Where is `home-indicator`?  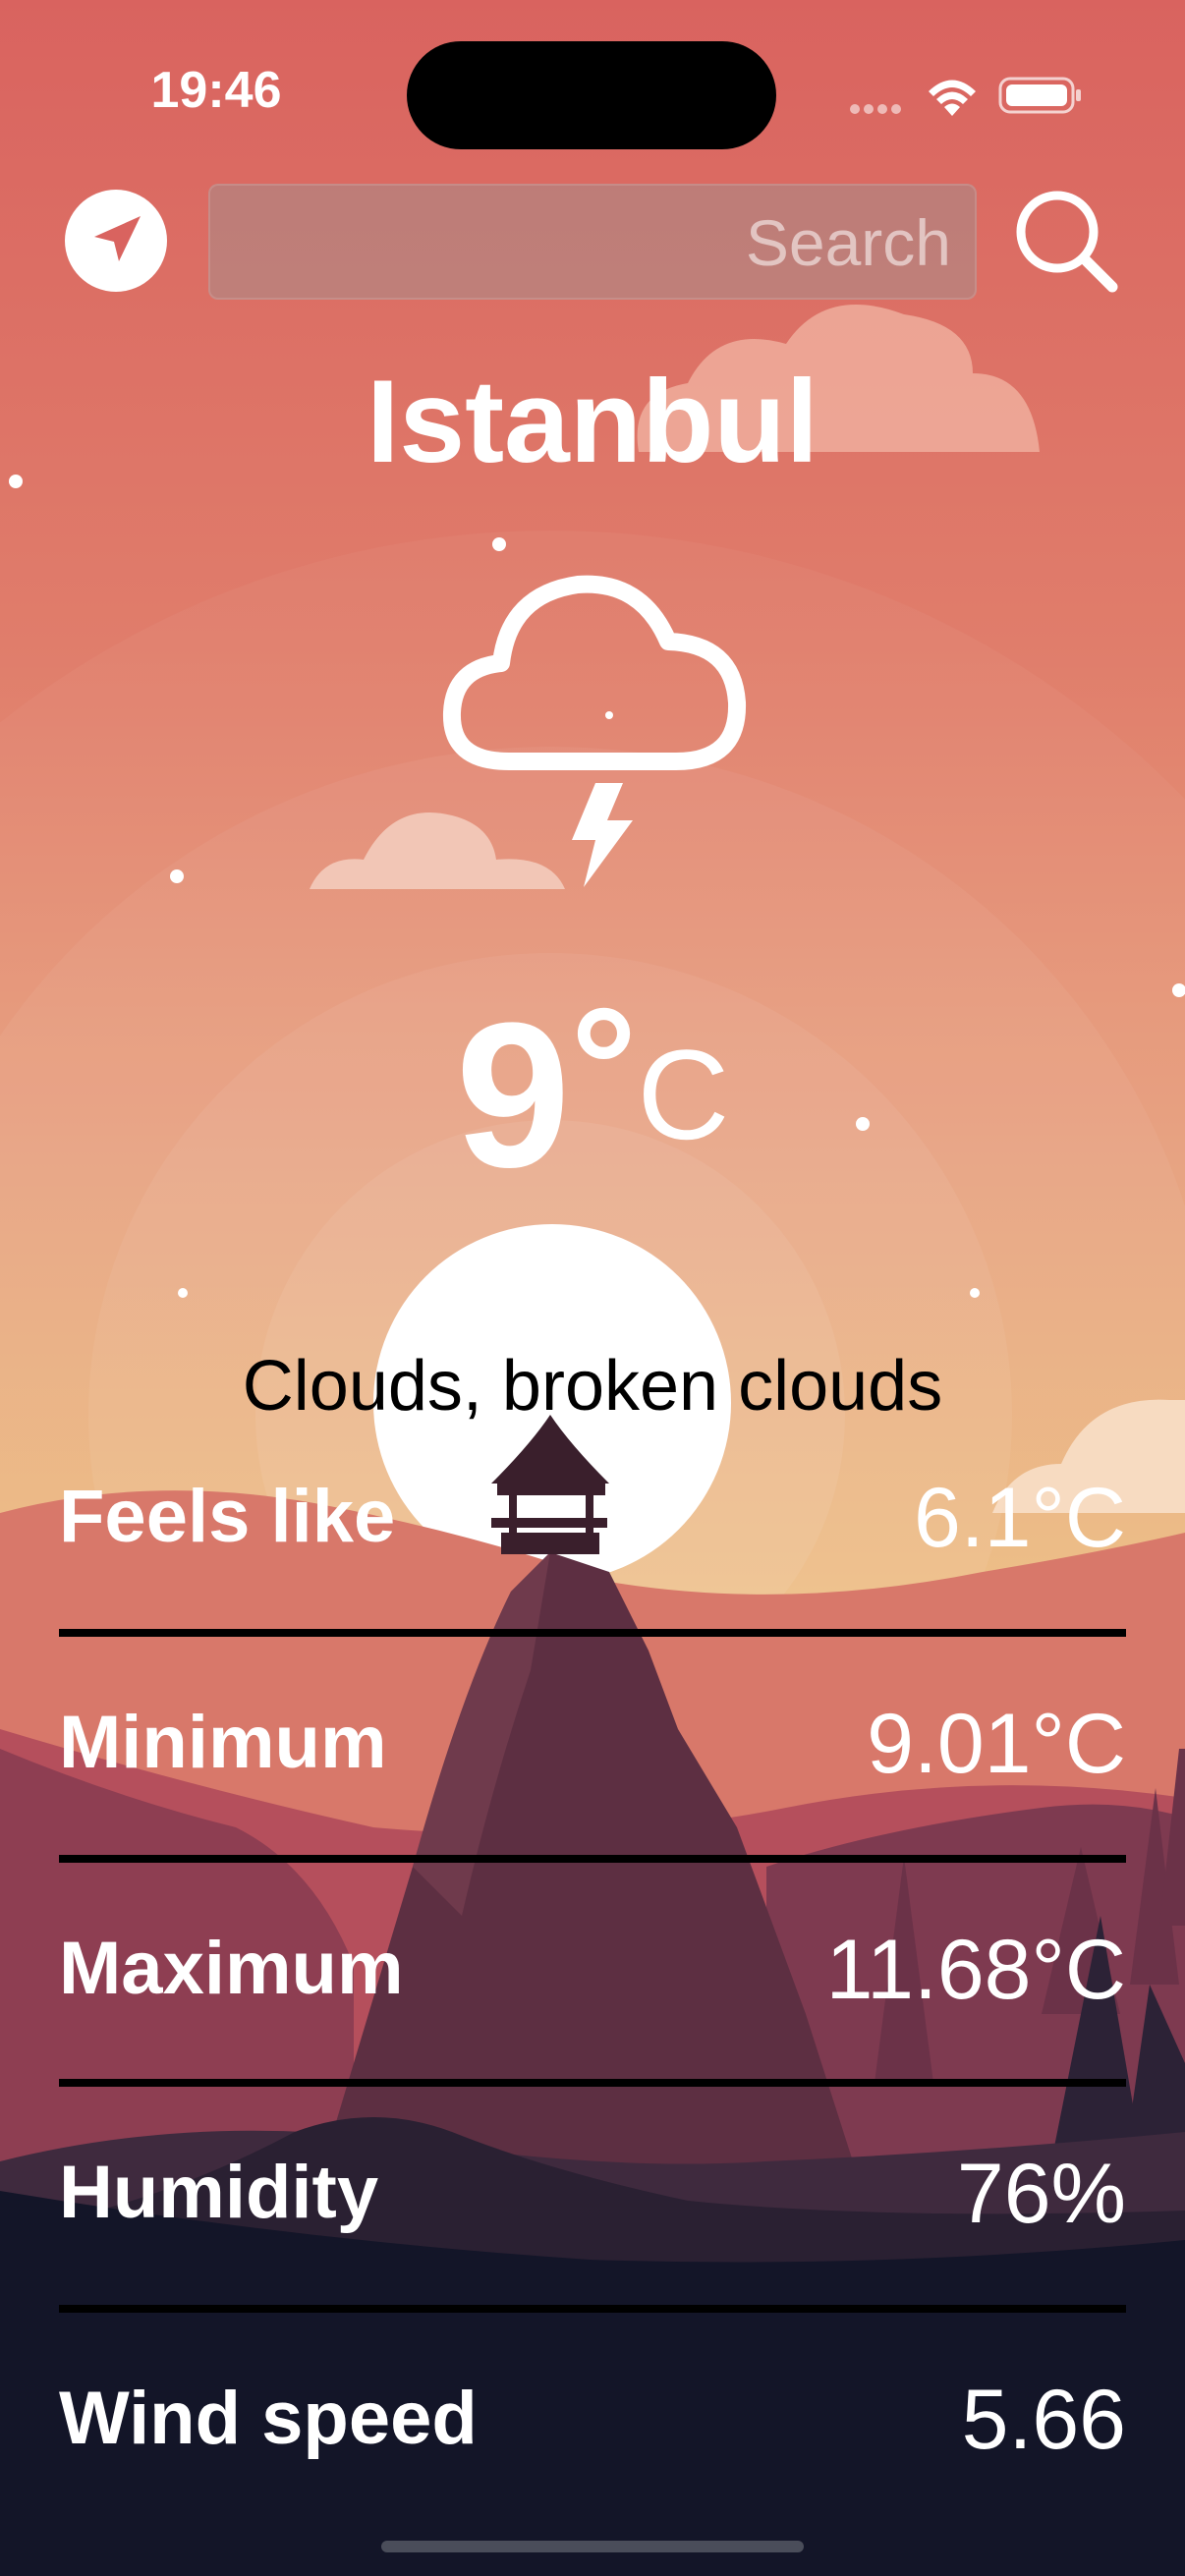 home-indicator is located at coordinates (592, 2546).